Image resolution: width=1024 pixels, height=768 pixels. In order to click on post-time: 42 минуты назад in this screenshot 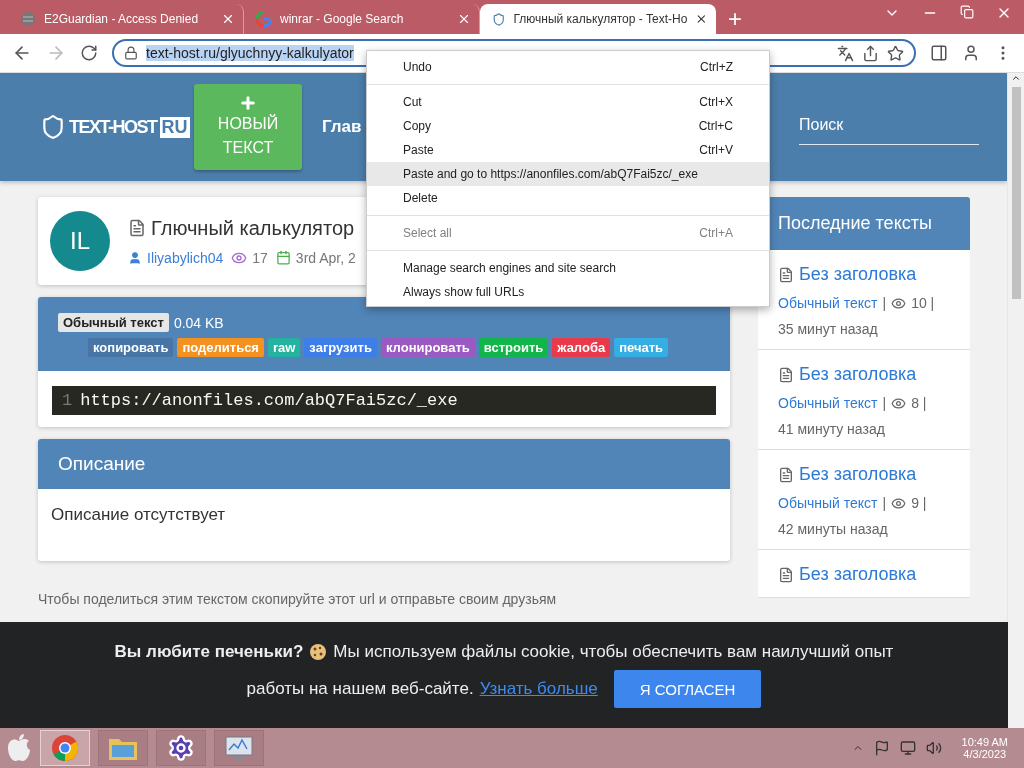, I will do `click(833, 529)`.